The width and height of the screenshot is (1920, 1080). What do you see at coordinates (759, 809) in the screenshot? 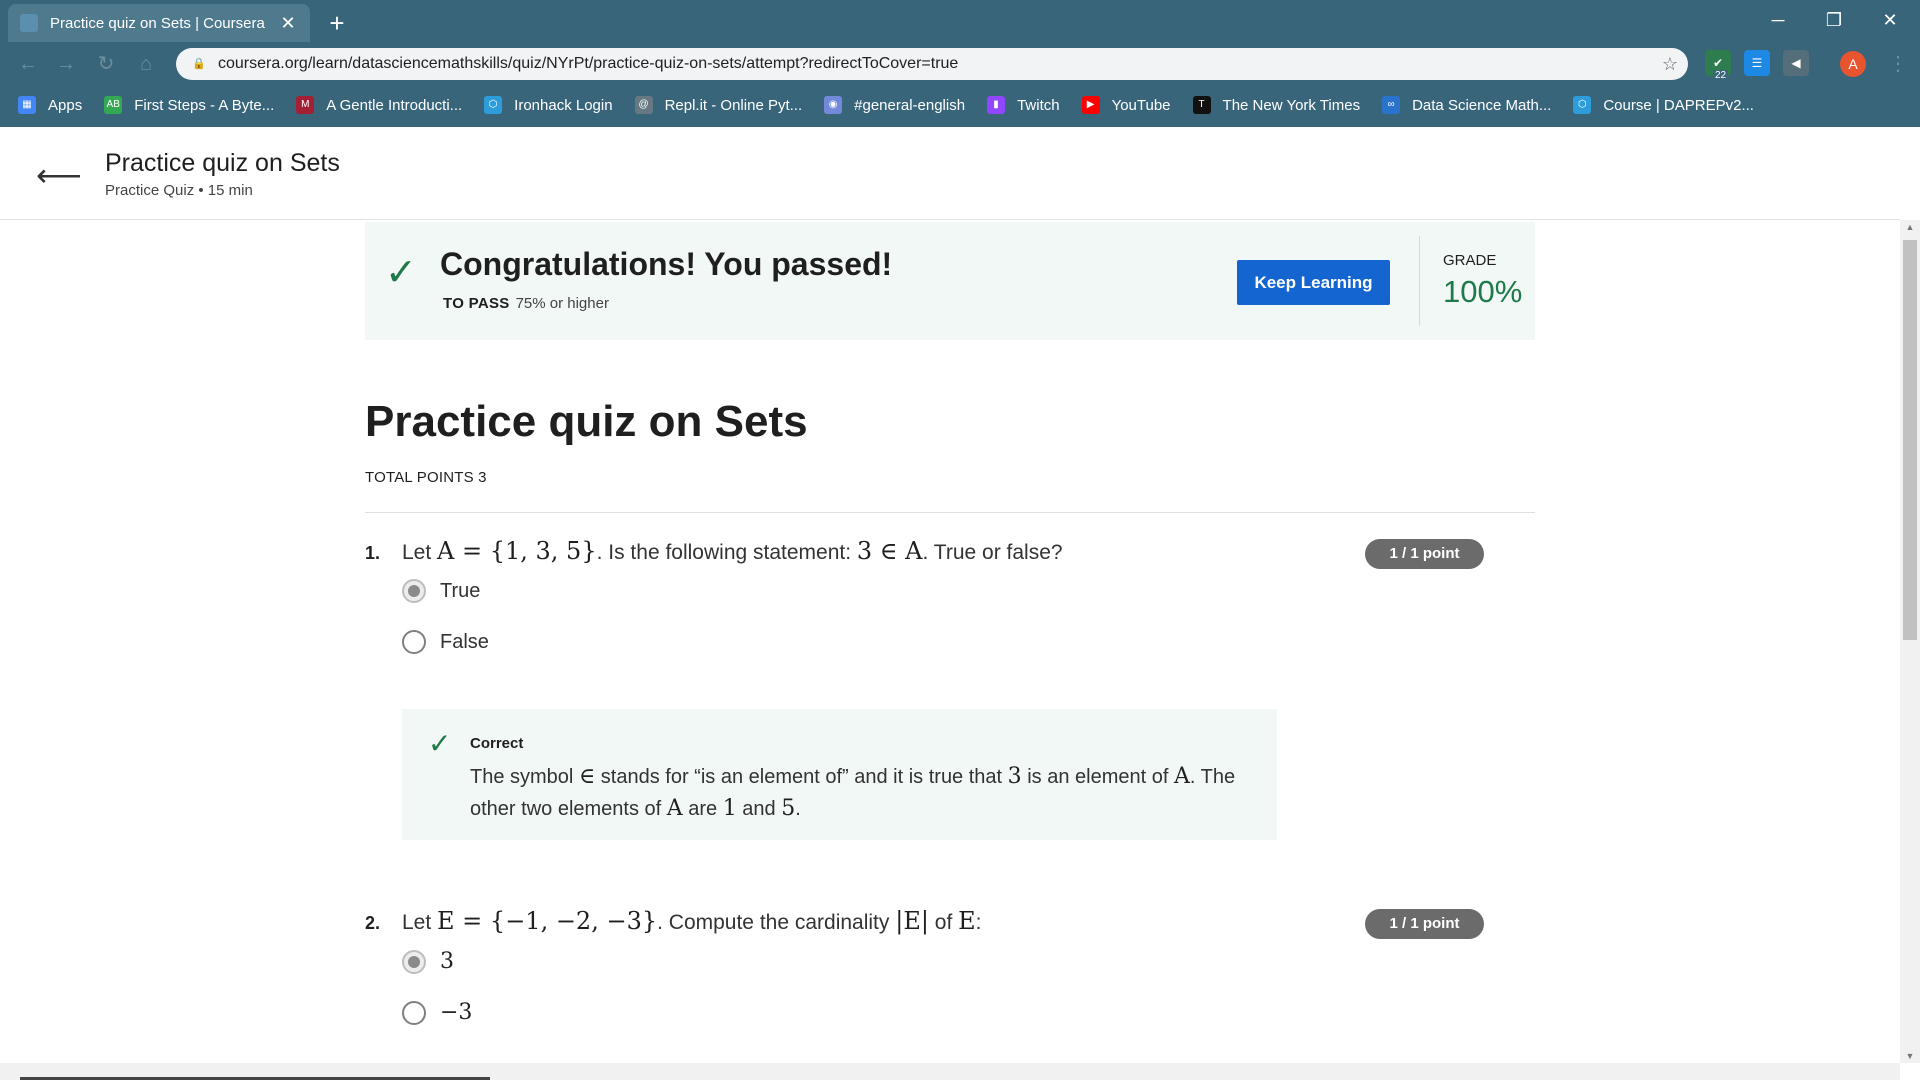
I see `feedback-text-part: and` at bounding box center [759, 809].